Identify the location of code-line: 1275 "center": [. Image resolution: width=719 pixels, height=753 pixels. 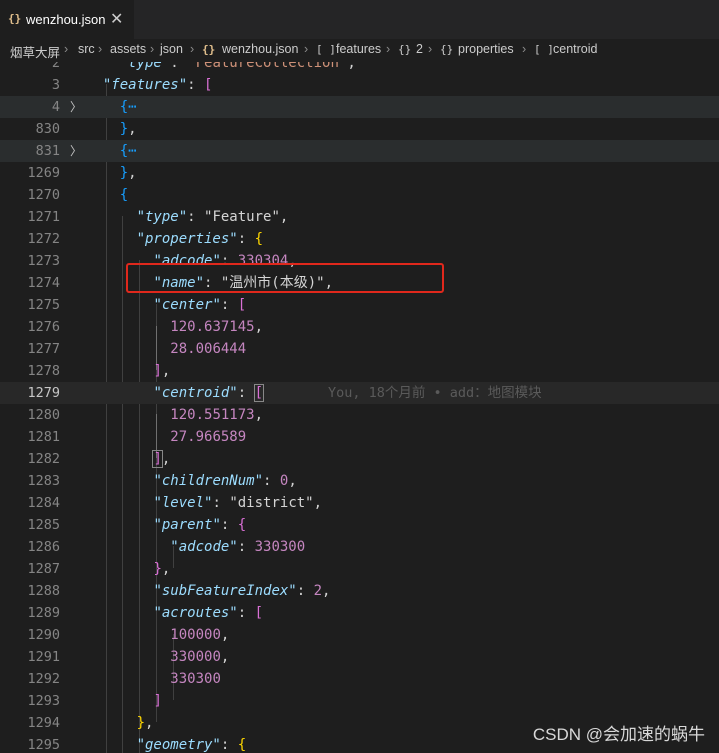
(137, 305).